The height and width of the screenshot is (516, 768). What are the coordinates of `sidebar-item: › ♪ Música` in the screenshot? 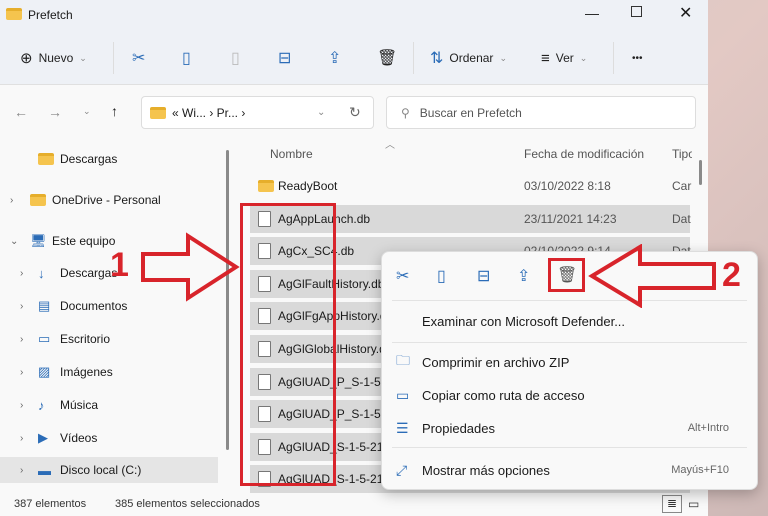 It's located at (109, 405).